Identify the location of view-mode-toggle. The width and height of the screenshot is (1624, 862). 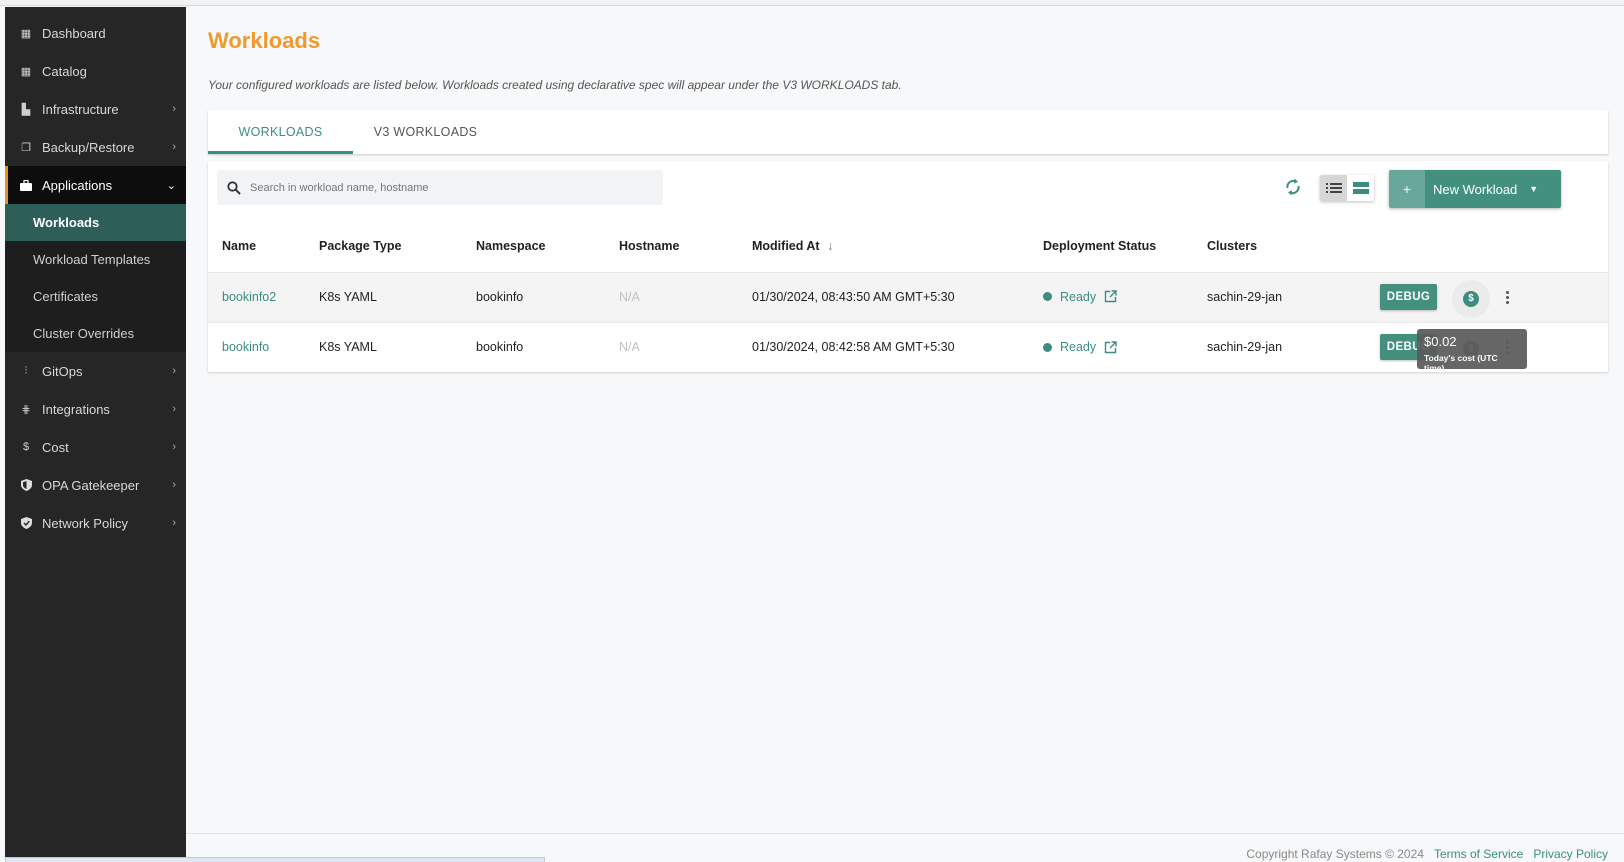
(1347, 188).